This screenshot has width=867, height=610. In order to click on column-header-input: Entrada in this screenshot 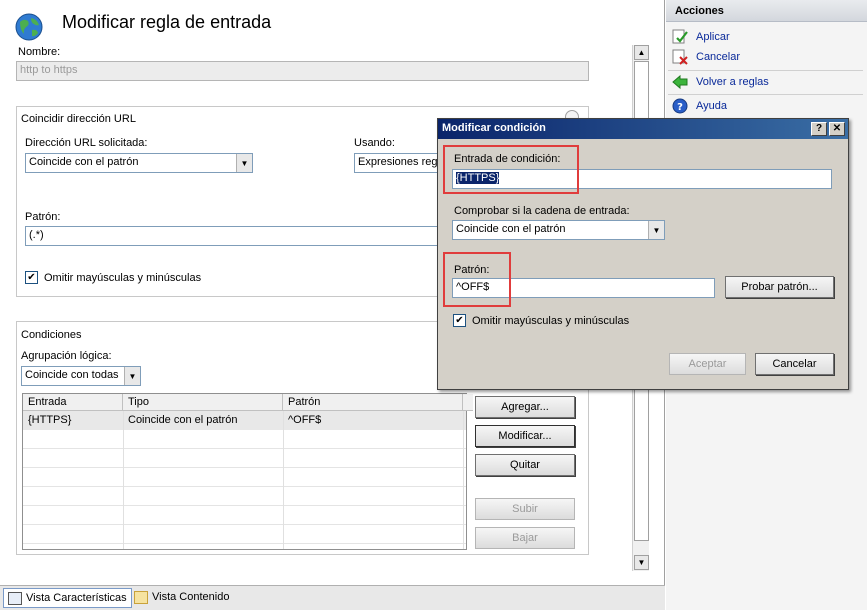, I will do `click(73, 402)`.